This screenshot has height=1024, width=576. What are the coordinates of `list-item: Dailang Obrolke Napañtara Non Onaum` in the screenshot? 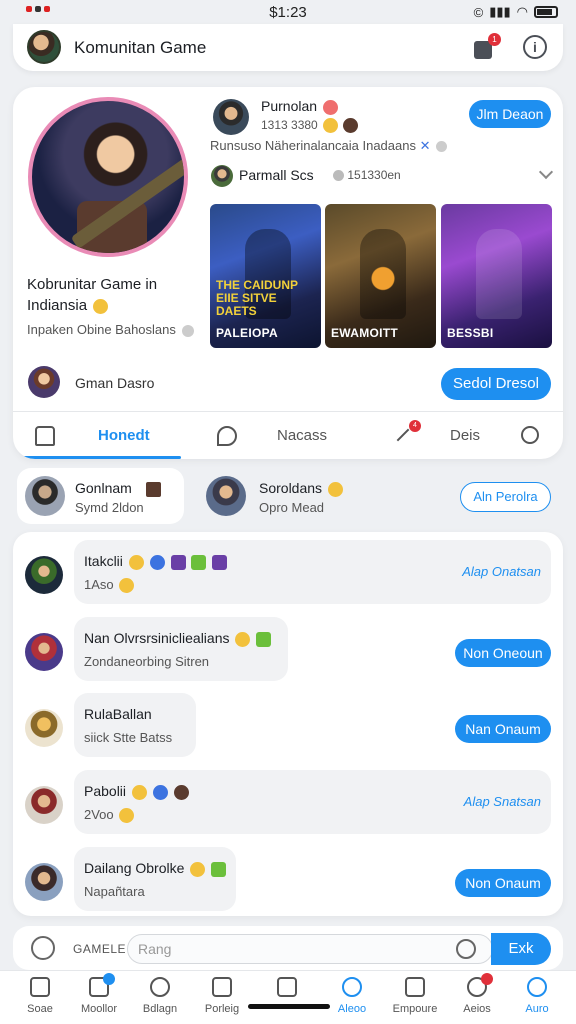 It's located at (288, 882).